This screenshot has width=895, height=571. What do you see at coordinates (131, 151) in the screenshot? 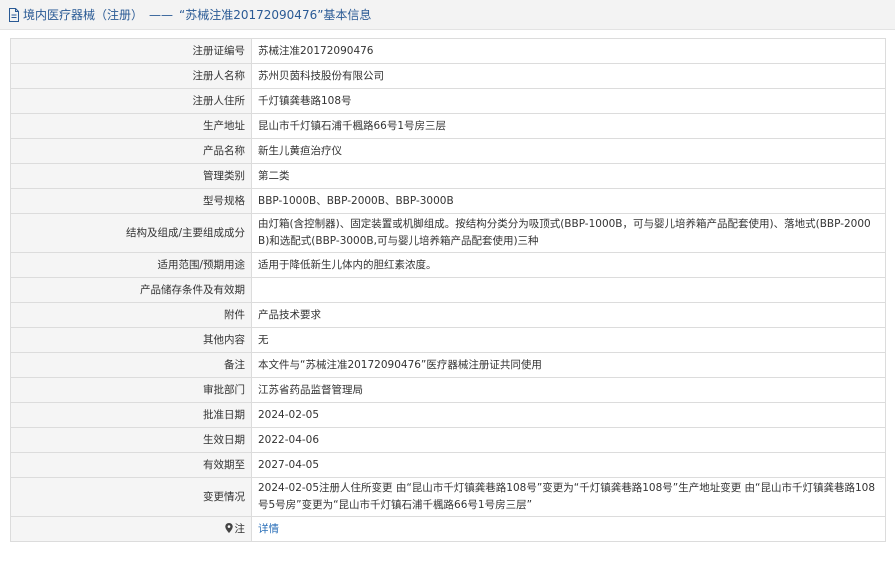
I see `field-label: 产品名称` at bounding box center [131, 151].